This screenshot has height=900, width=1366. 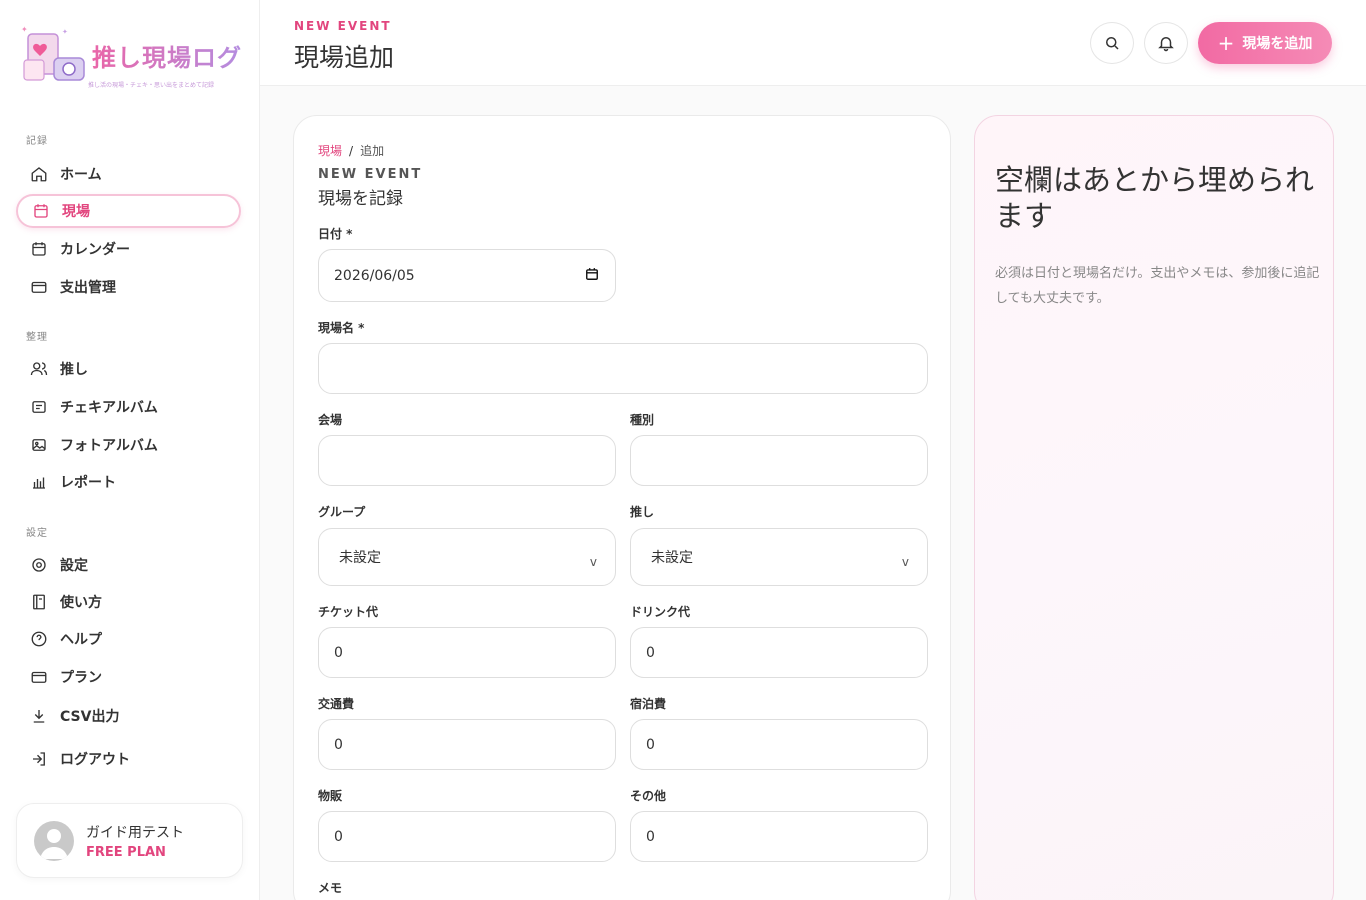 What do you see at coordinates (74, 566) in the screenshot?
I see `sidebar-item-label: 設定` at bounding box center [74, 566].